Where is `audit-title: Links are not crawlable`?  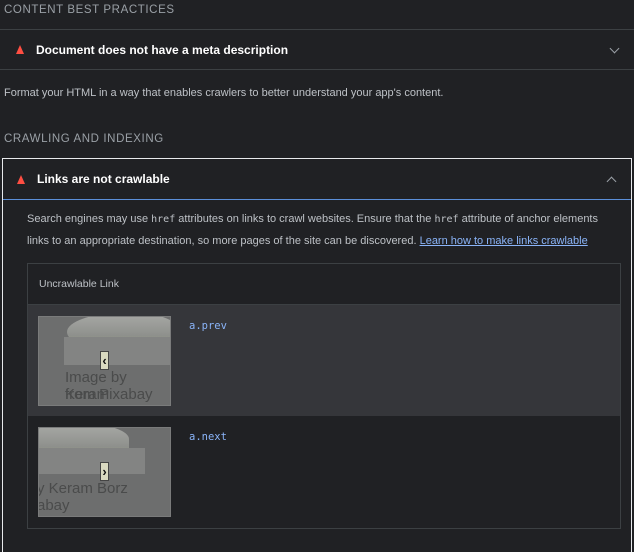
audit-title: Links are not crawlable is located at coordinates (103, 179).